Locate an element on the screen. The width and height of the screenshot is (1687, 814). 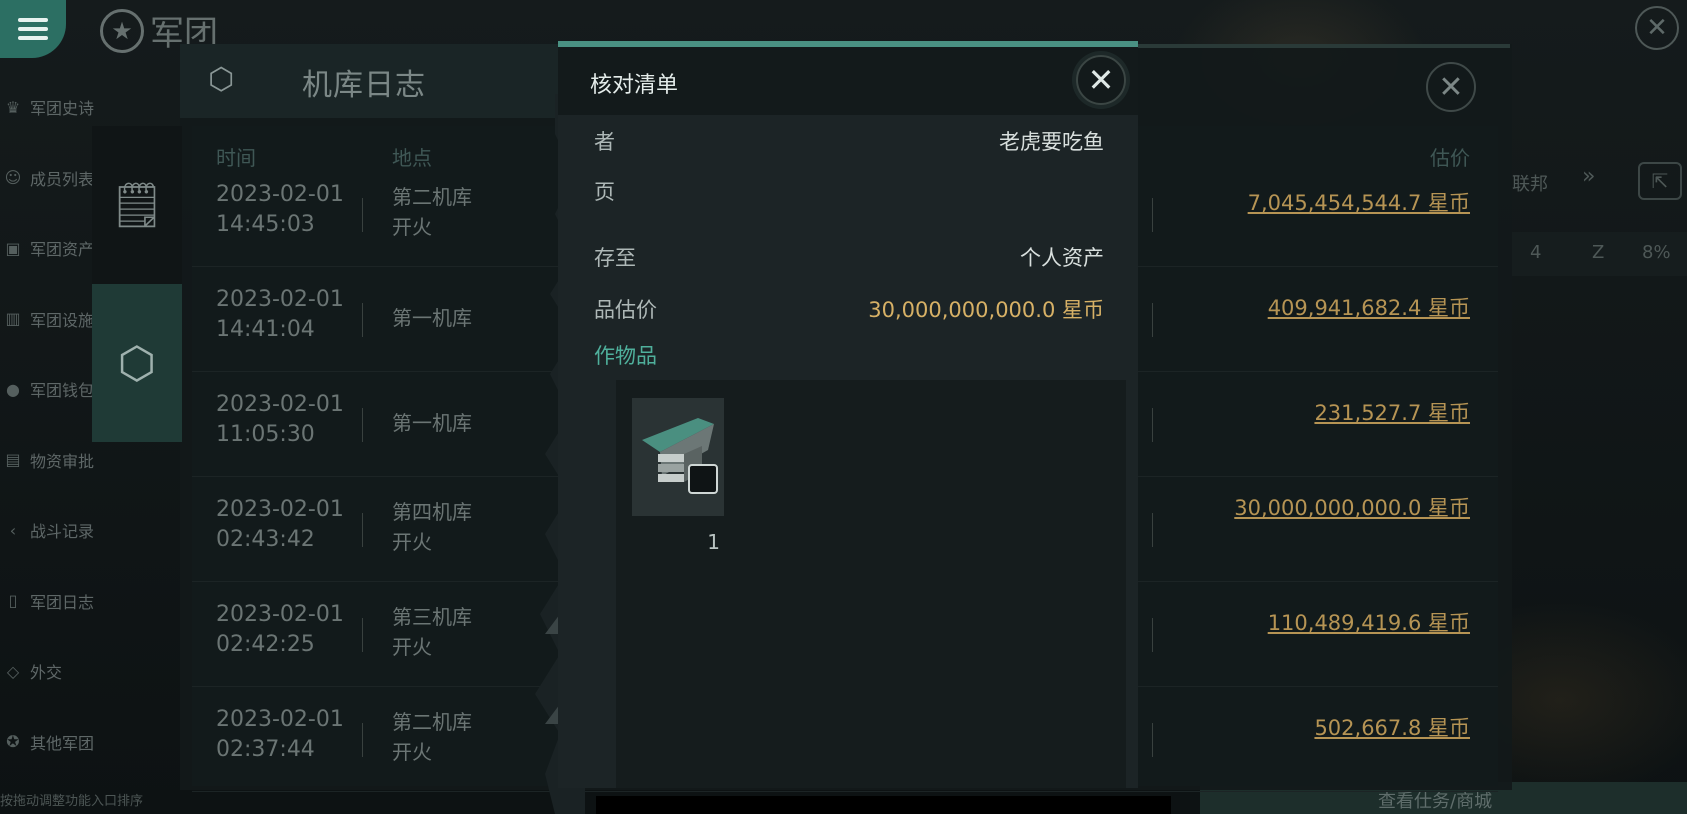
dialog-header: 核对清单 ✕ is located at coordinates (848, 81).